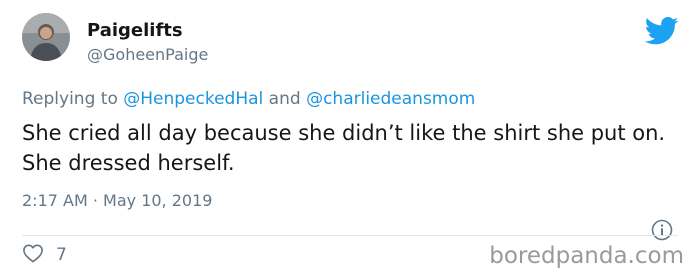  I want to click on mention-link-charliedeansmom: @charliedeansmom, so click(390, 99).